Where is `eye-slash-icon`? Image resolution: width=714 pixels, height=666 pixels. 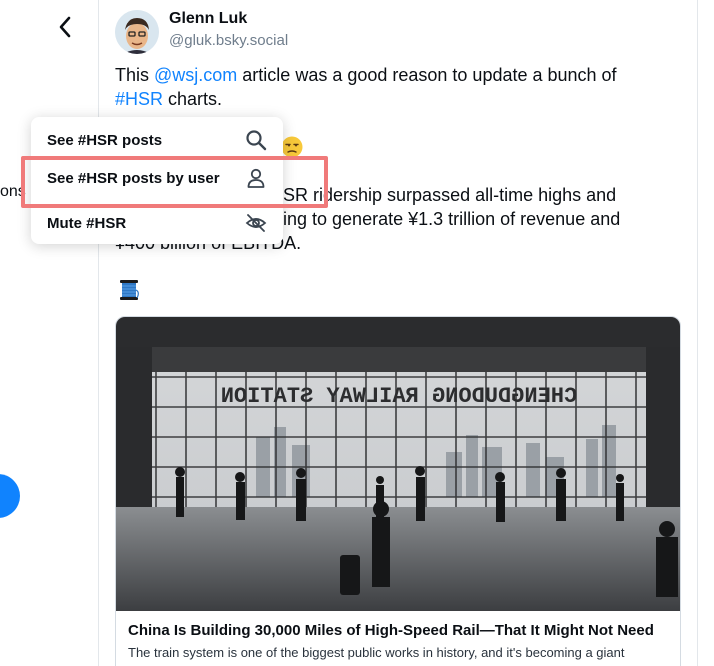 eye-slash-icon is located at coordinates (256, 223).